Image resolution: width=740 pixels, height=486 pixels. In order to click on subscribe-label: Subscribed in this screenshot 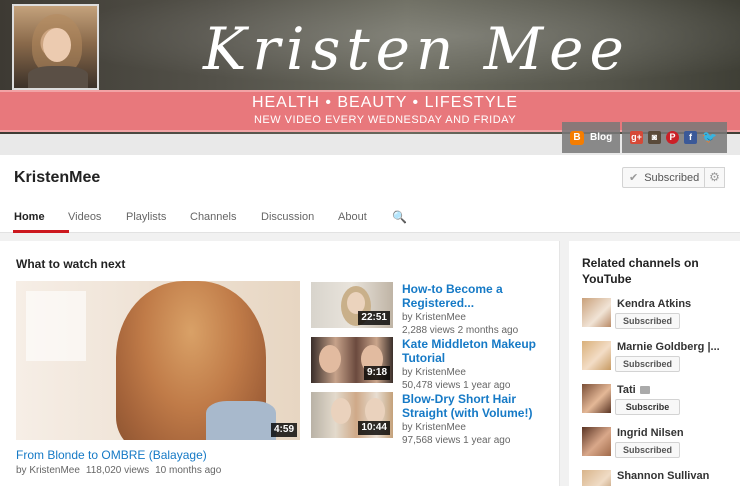, I will do `click(672, 177)`.